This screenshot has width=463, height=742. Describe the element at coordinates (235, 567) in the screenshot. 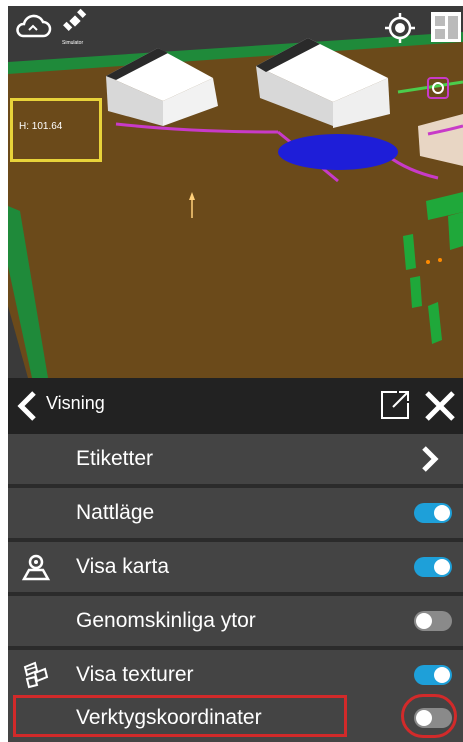

I see `menu-row-visa-karta: Visa karta` at that location.